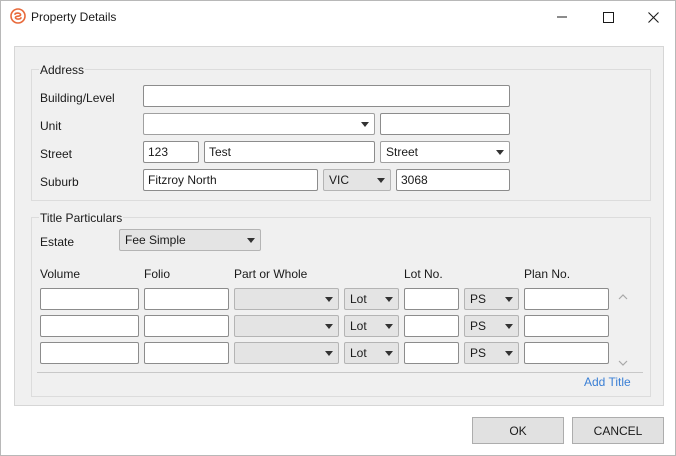 This screenshot has height=456, width=676. Describe the element at coordinates (338, 17) in the screenshot. I see `title-bar: Property Details` at that location.